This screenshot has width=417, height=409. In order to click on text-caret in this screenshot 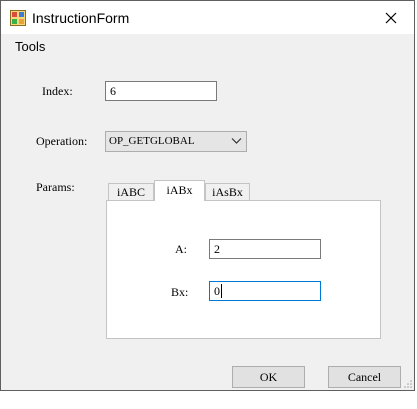, I will do `click(221, 291)`.